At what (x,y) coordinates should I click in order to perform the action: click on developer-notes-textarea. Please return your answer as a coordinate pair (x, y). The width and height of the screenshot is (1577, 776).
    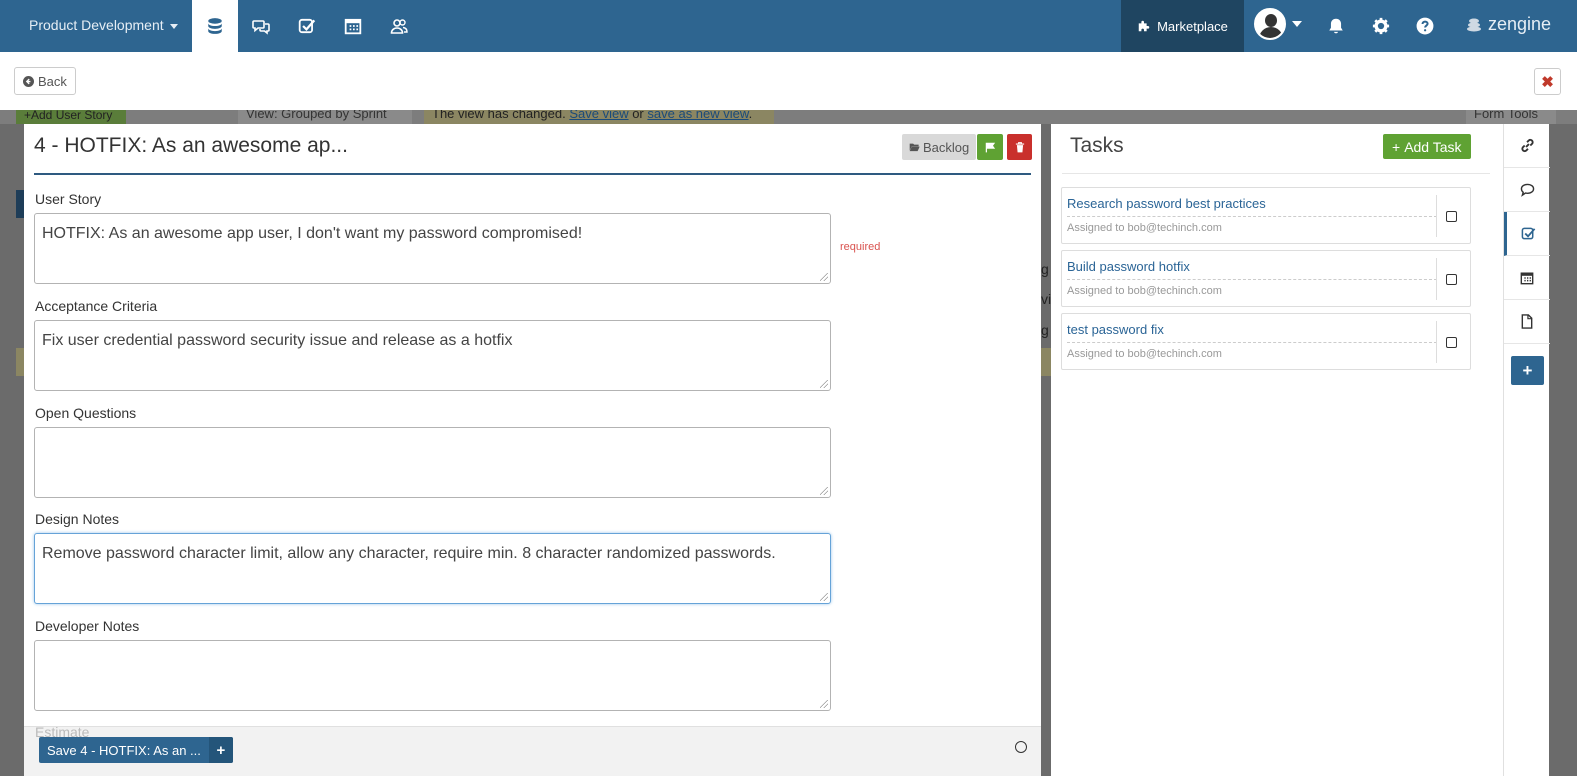
    Looking at the image, I should click on (432, 675).